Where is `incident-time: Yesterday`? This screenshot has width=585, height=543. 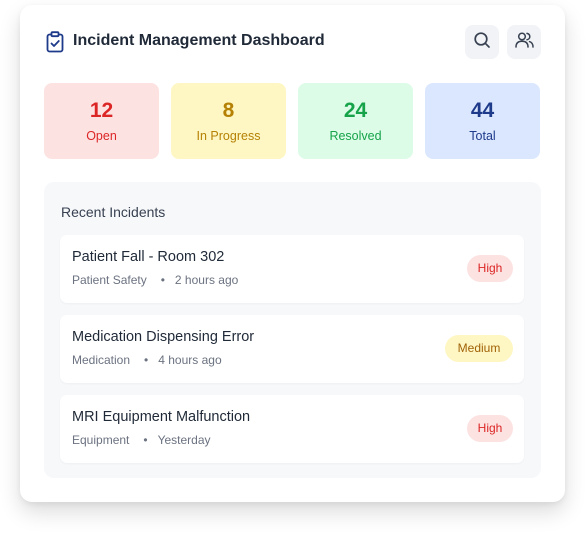 incident-time: Yesterday is located at coordinates (184, 440).